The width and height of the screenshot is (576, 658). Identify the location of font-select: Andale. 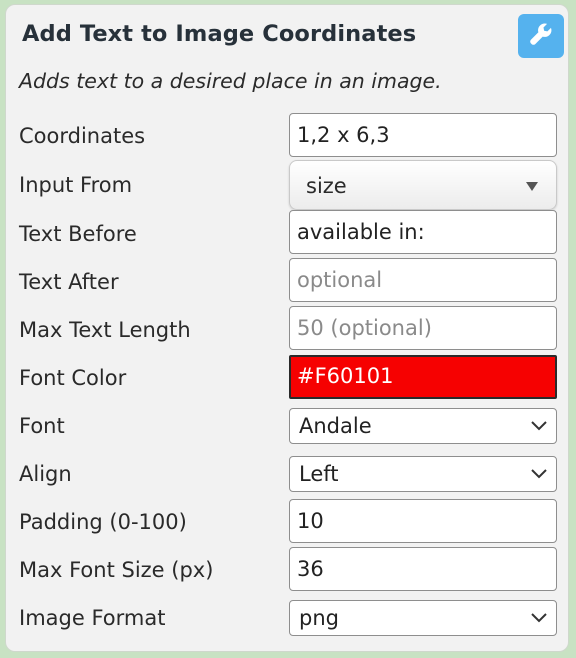
(423, 426).